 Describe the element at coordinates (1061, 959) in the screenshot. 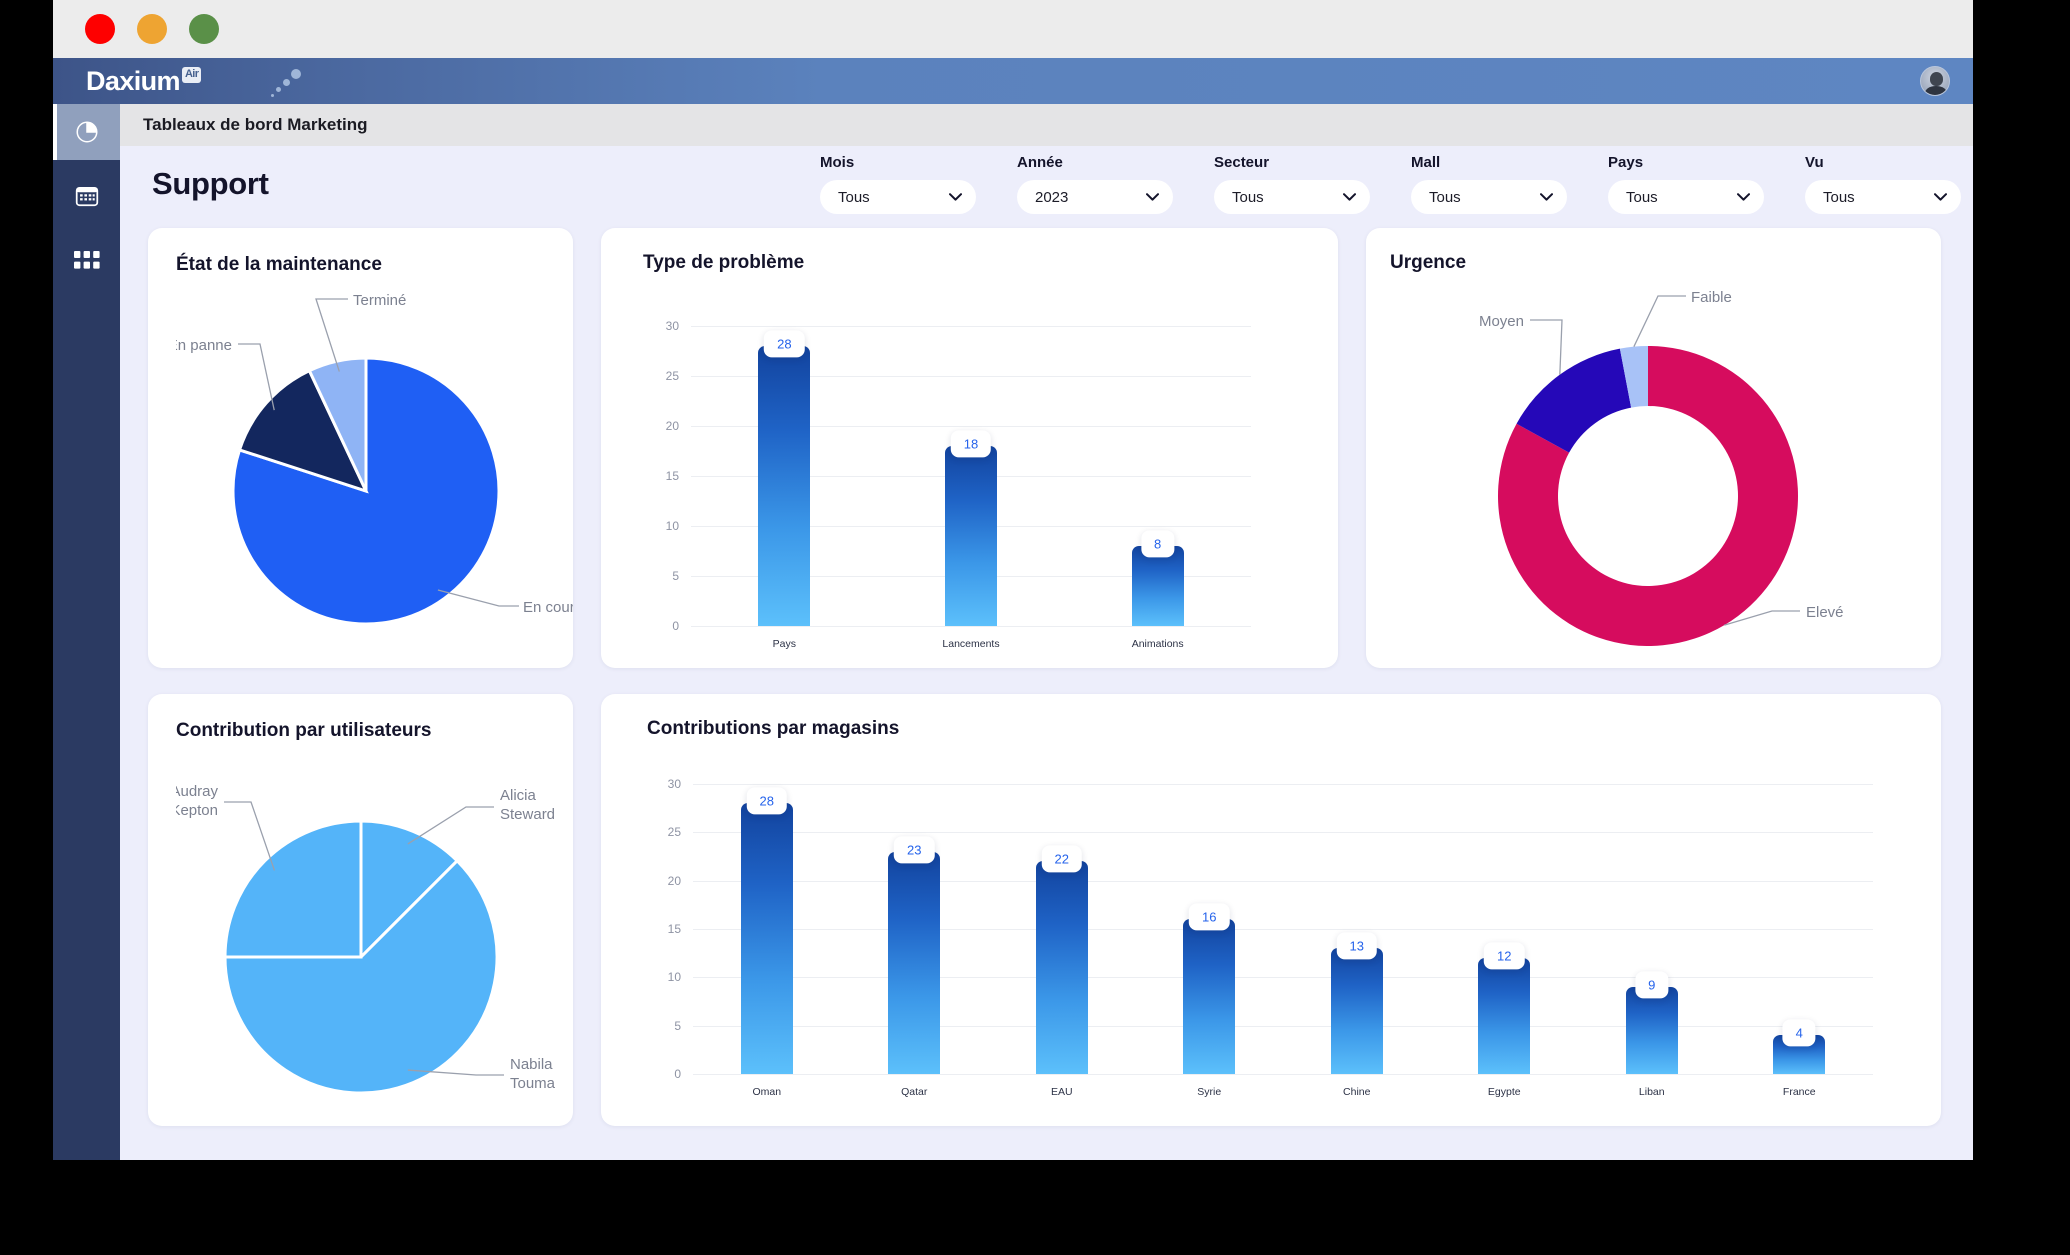

I see `bar: 22` at that location.